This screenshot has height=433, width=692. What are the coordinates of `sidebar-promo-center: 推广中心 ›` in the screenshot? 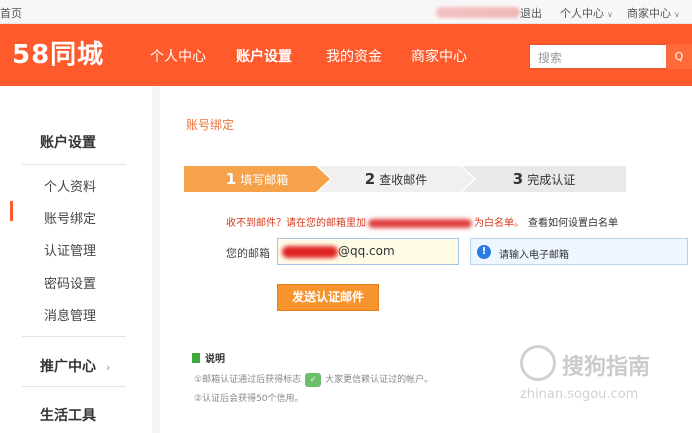 It's located at (75, 366).